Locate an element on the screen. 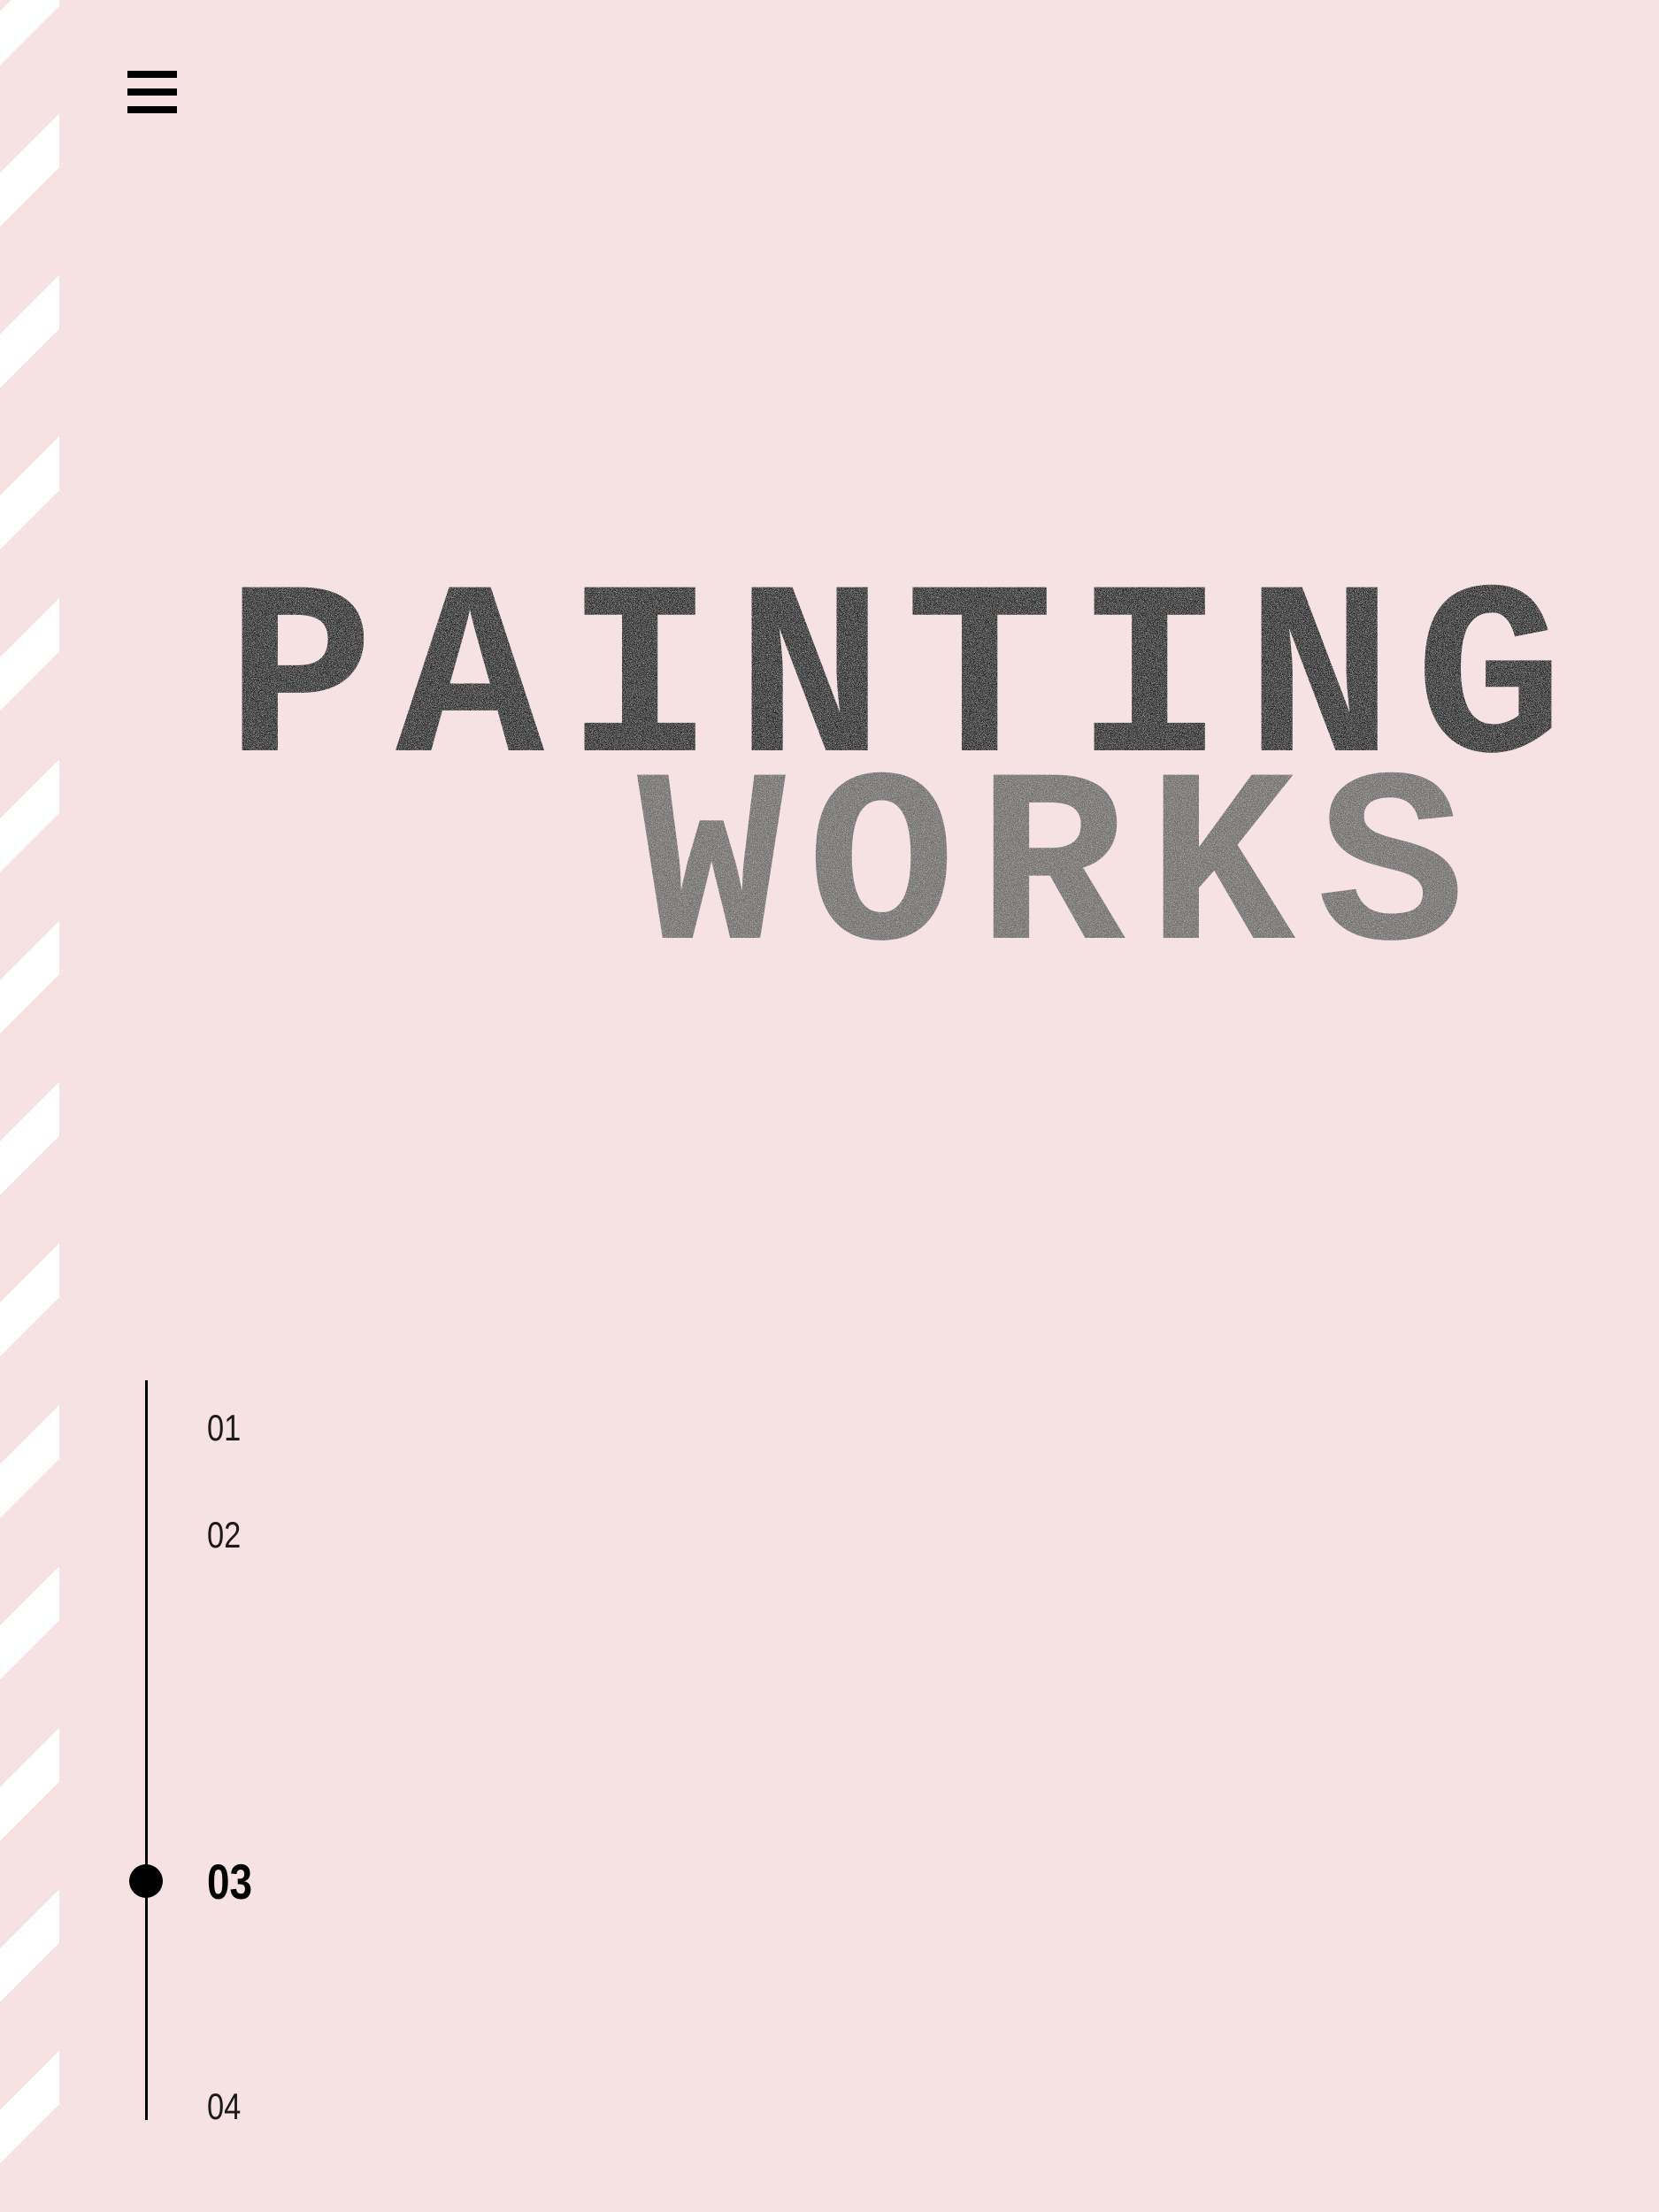  timeline-step-04: 04 is located at coordinates (224, 2106).